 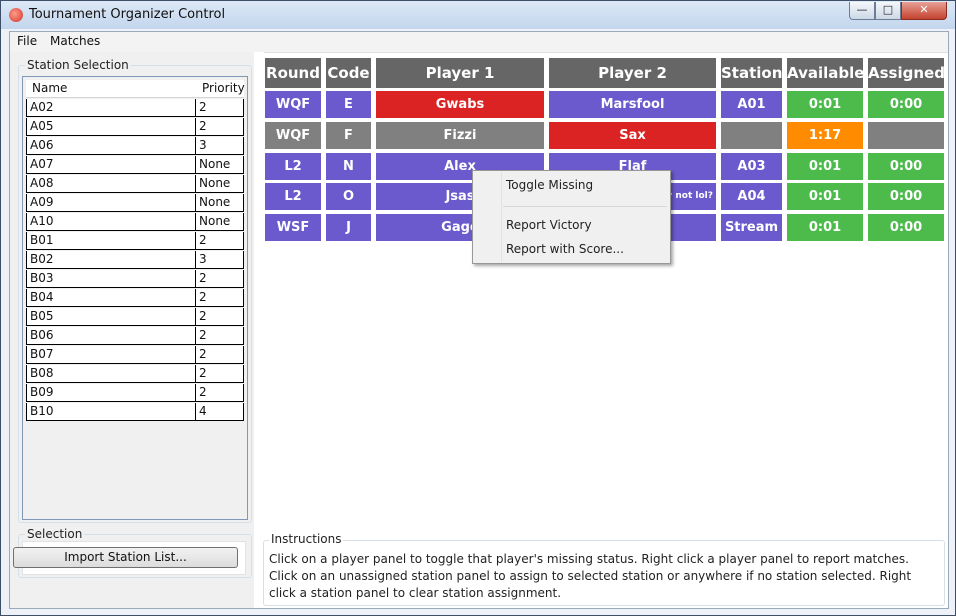 What do you see at coordinates (111, 127) in the screenshot?
I see `station-name-cell: A05` at bounding box center [111, 127].